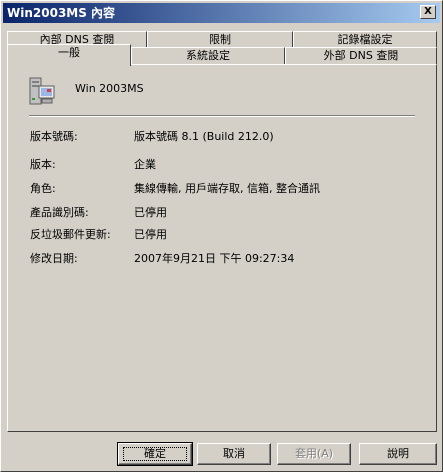 The width and height of the screenshot is (443, 472). I want to click on window-title: Win2003MS 內容, so click(61, 13).